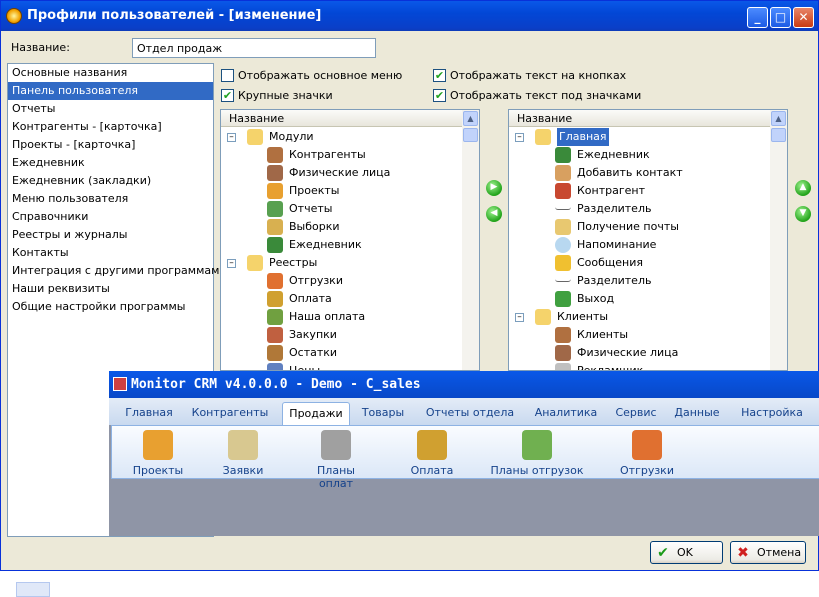 The image size is (819, 597). Describe the element at coordinates (110, 163) in the screenshot. I see `section-item: Ежедневник` at that location.